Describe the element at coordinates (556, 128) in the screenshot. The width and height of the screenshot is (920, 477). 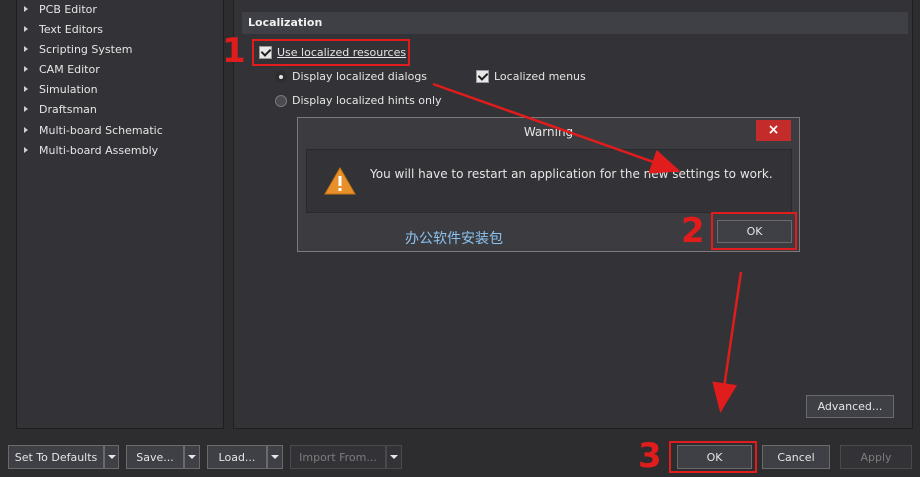
I see `arrow-step1-to-step2` at that location.